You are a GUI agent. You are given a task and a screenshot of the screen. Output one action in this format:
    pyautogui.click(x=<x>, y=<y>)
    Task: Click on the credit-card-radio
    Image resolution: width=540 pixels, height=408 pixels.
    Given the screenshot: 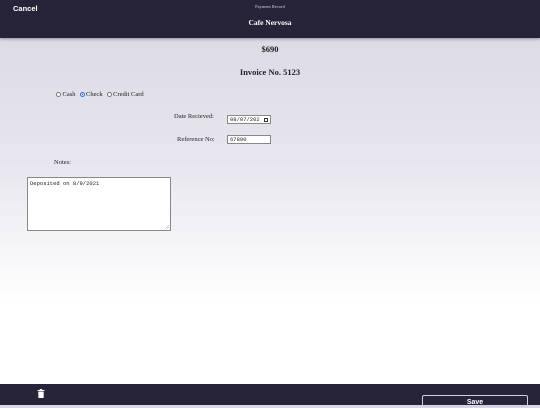 What is the action you would take?
    pyautogui.click(x=109, y=94)
    